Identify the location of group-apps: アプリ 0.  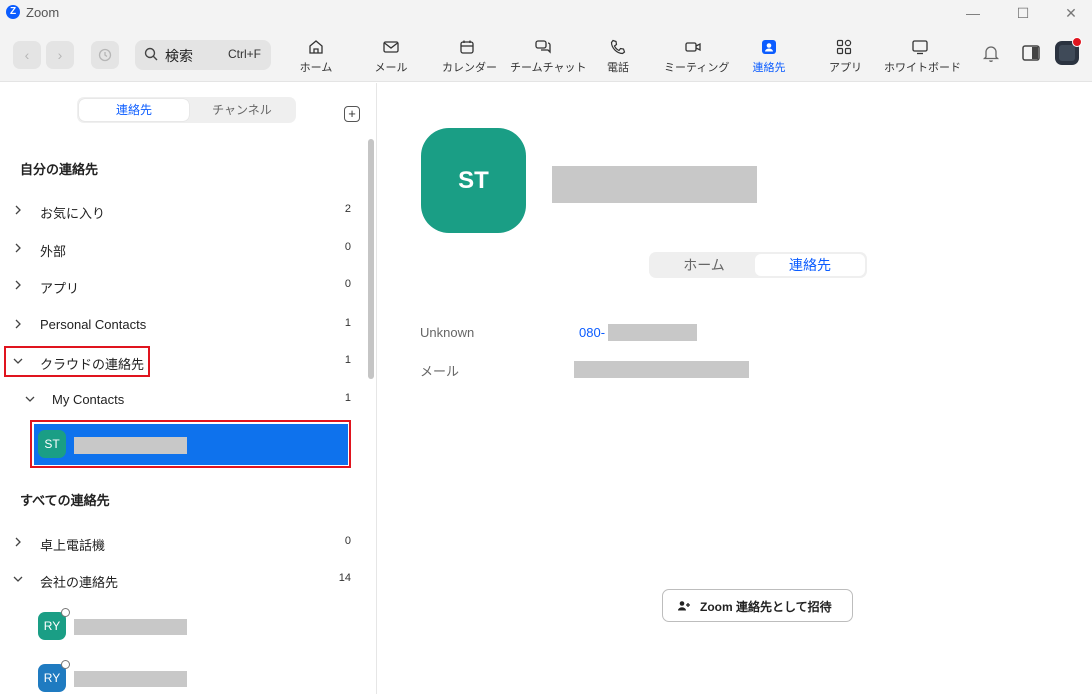
(182, 287).